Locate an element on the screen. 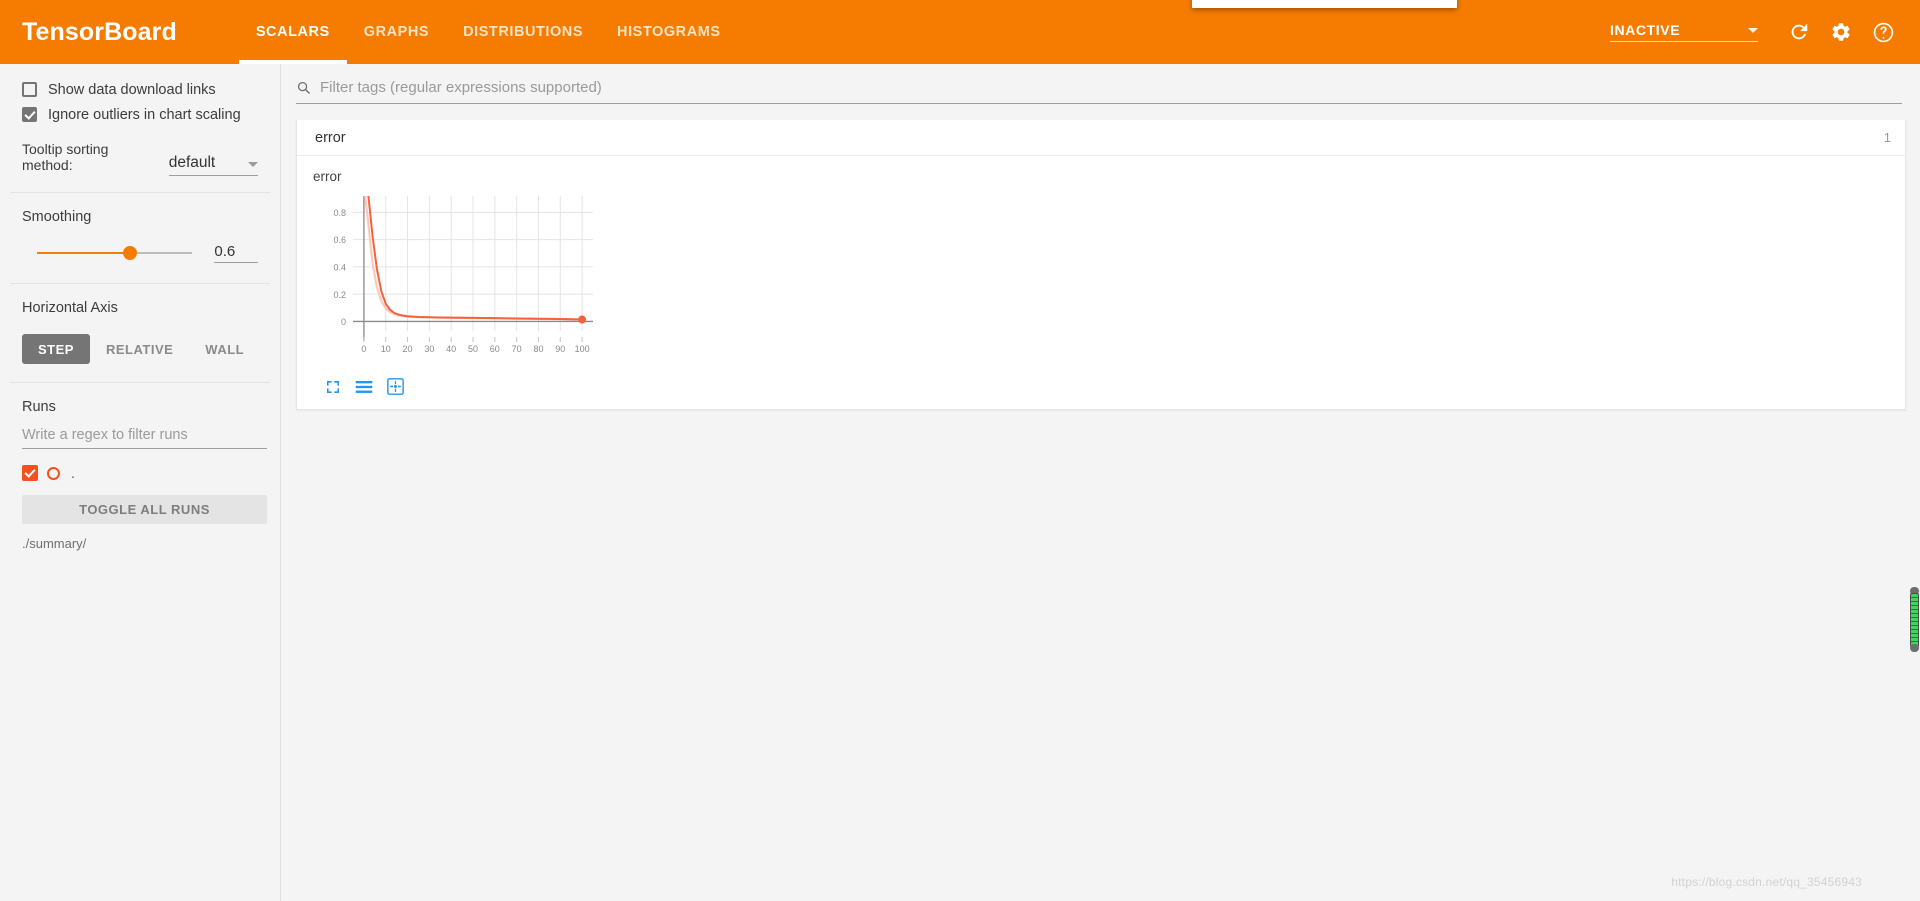  horizontal-axis-buttons: STEP RELATIVE WALL is located at coordinates (140, 349).